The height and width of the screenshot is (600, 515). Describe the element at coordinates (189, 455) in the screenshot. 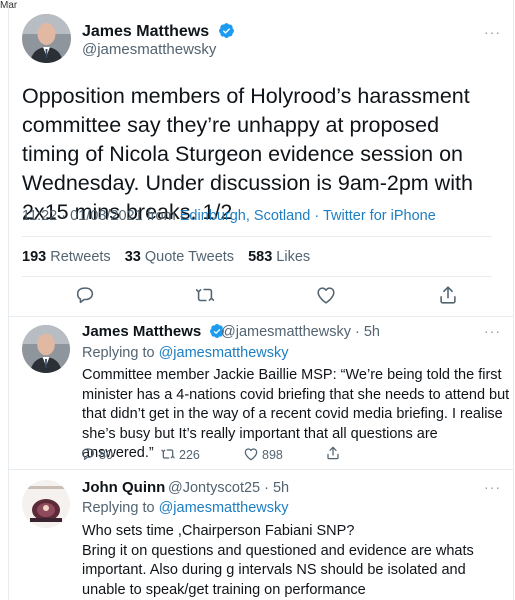

I see `retweets-count: 226` at that location.